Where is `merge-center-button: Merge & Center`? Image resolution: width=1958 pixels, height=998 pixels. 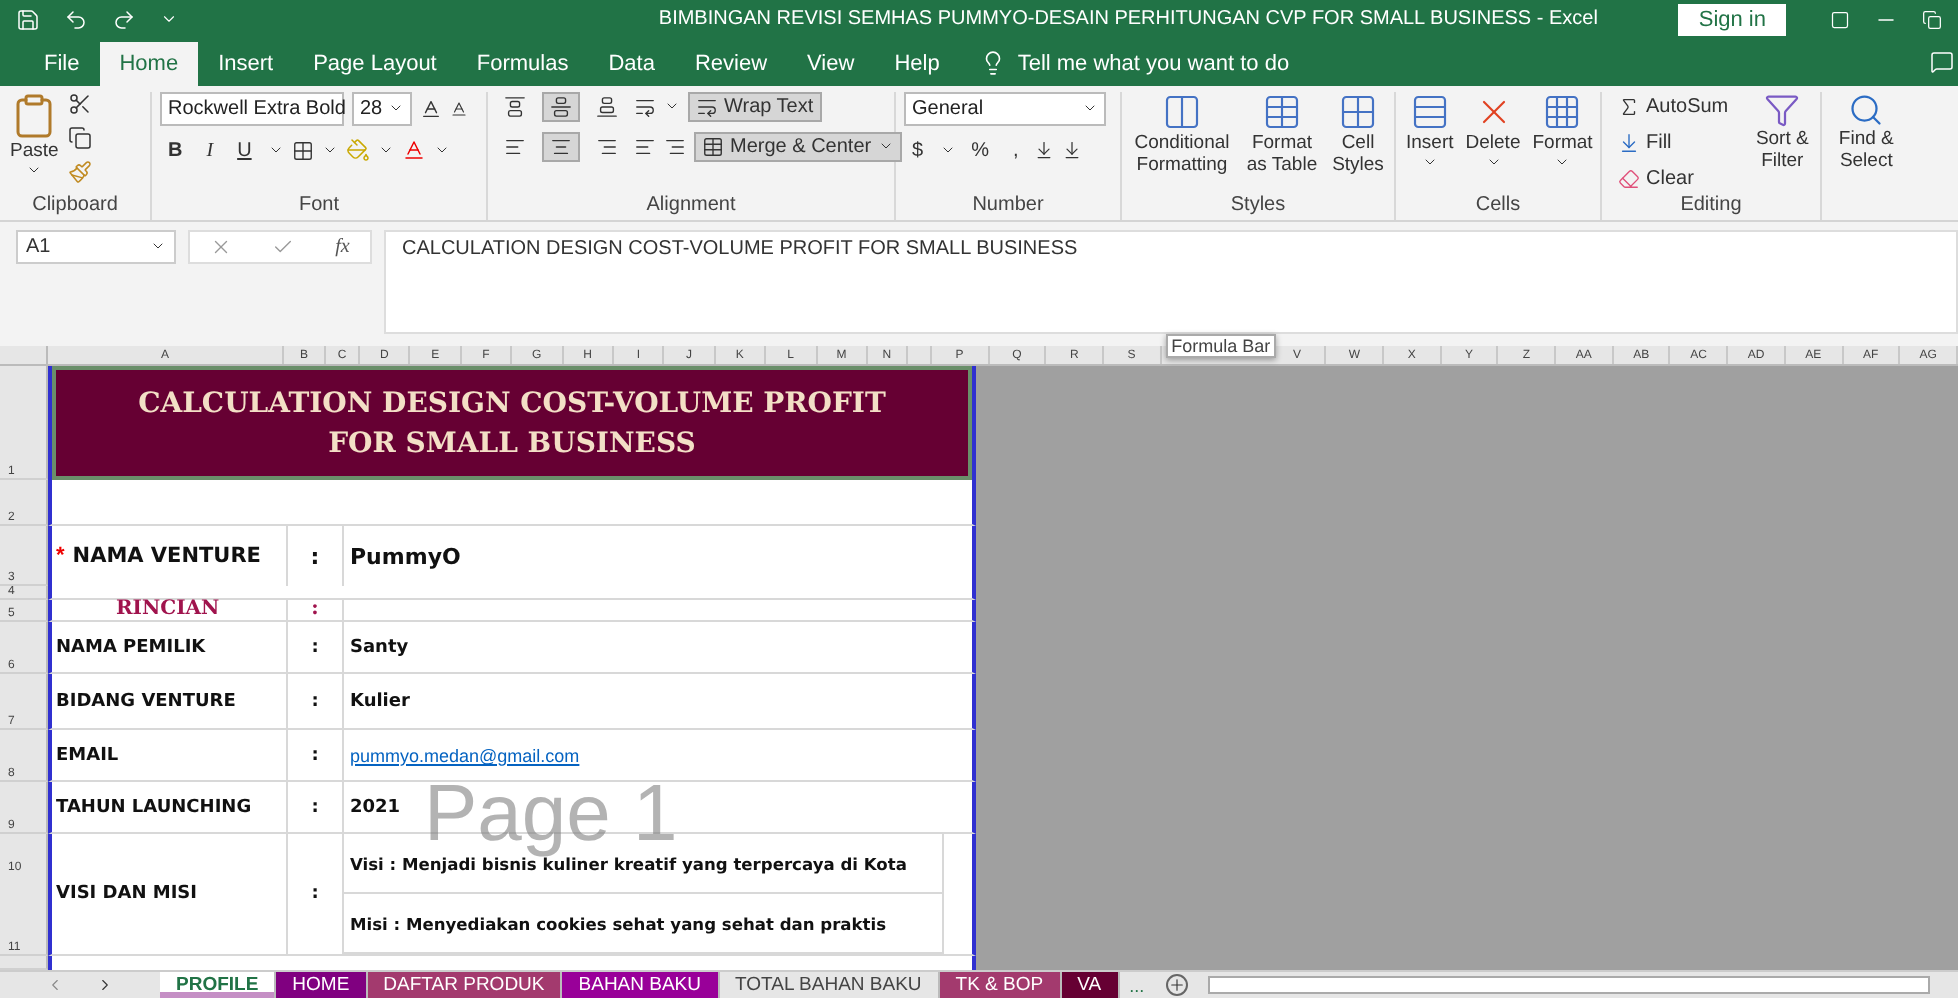 merge-center-button: Merge & Center is located at coordinates (798, 146).